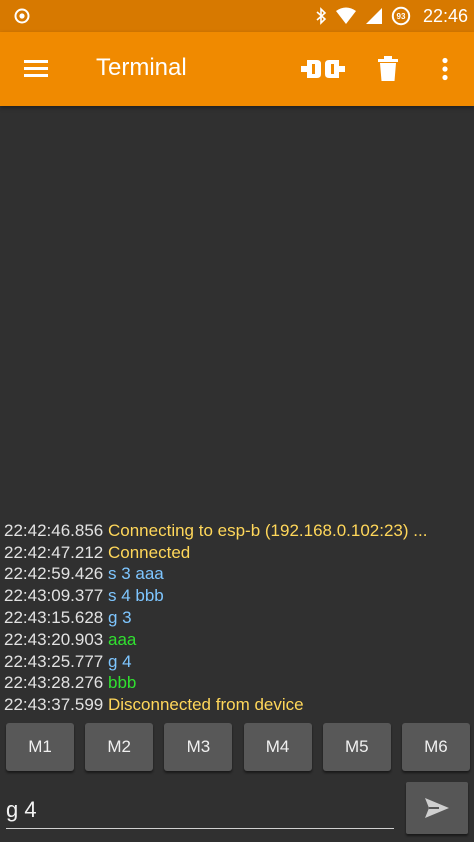  Describe the element at coordinates (37, 69) in the screenshot. I see `menu-icon` at that location.